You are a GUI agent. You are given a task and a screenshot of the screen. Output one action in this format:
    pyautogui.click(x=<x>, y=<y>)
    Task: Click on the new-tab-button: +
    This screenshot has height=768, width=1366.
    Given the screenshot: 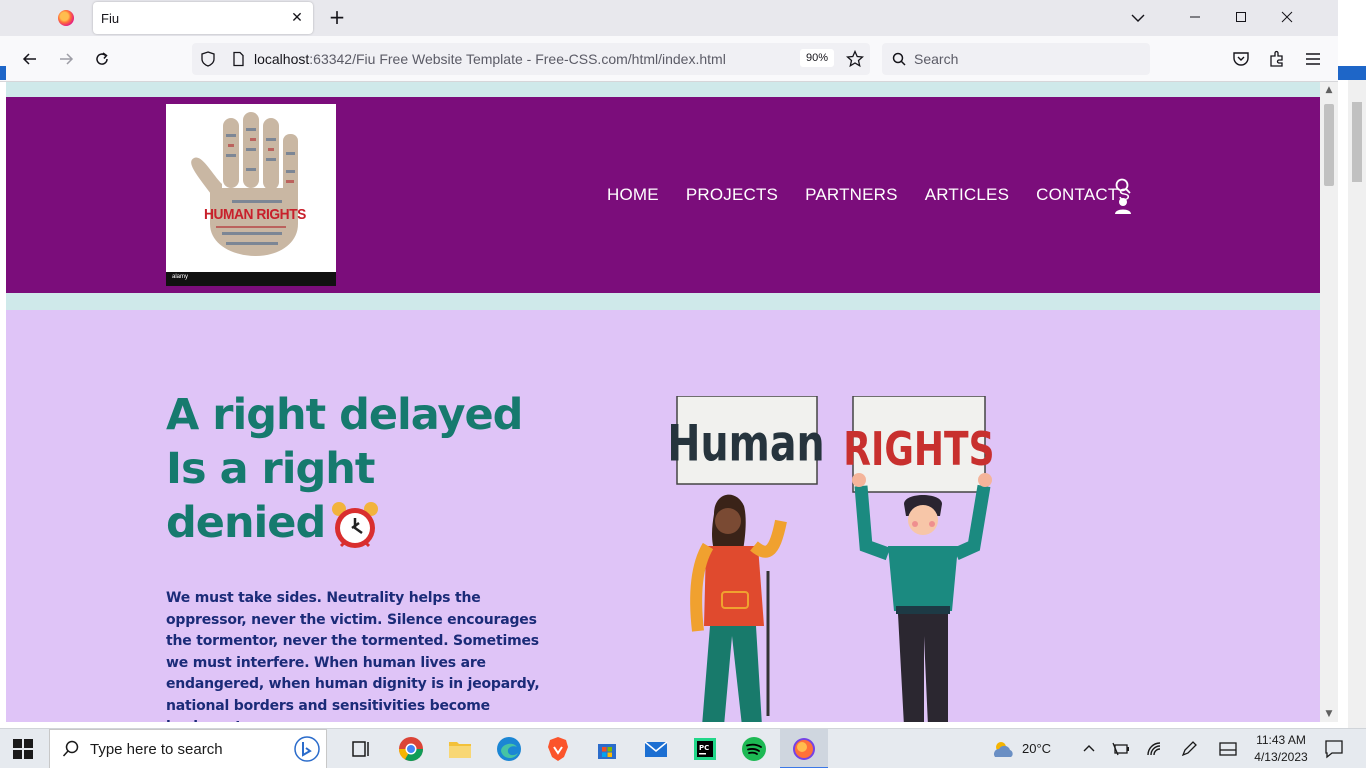 What is the action you would take?
    pyautogui.click(x=337, y=17)
    